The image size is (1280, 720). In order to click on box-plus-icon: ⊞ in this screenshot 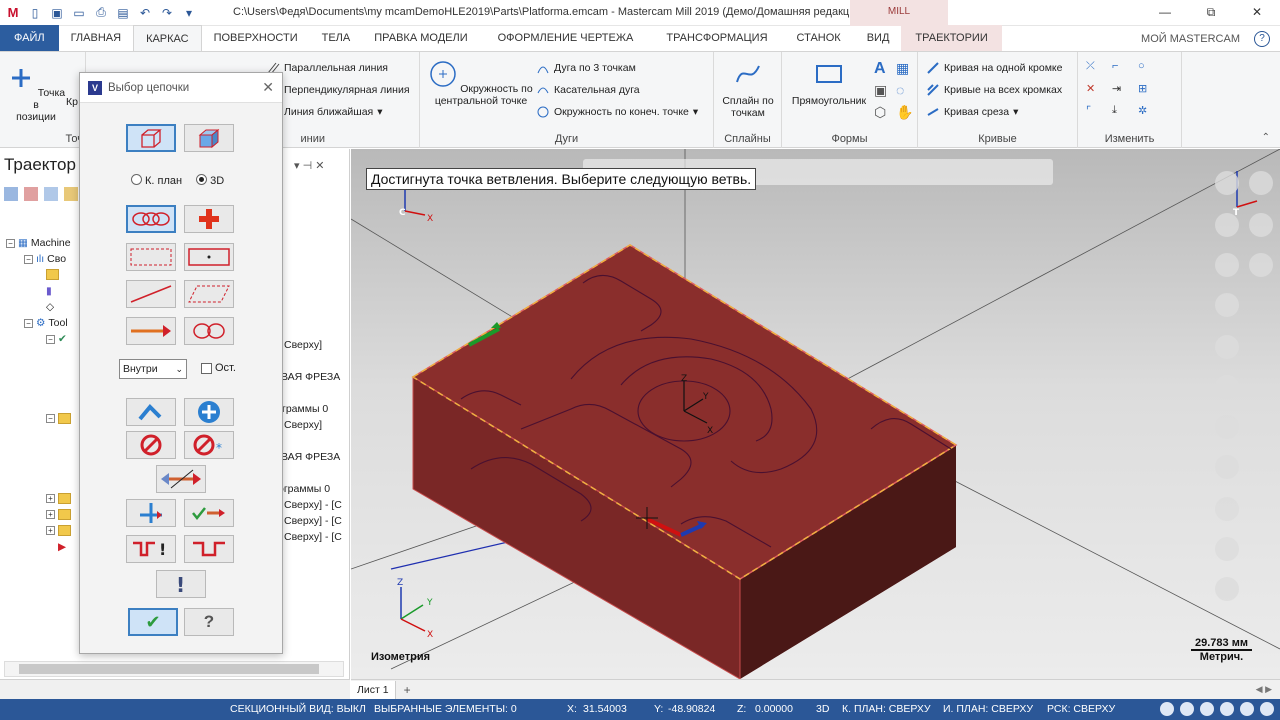, I will do `click(1147, 91)`.